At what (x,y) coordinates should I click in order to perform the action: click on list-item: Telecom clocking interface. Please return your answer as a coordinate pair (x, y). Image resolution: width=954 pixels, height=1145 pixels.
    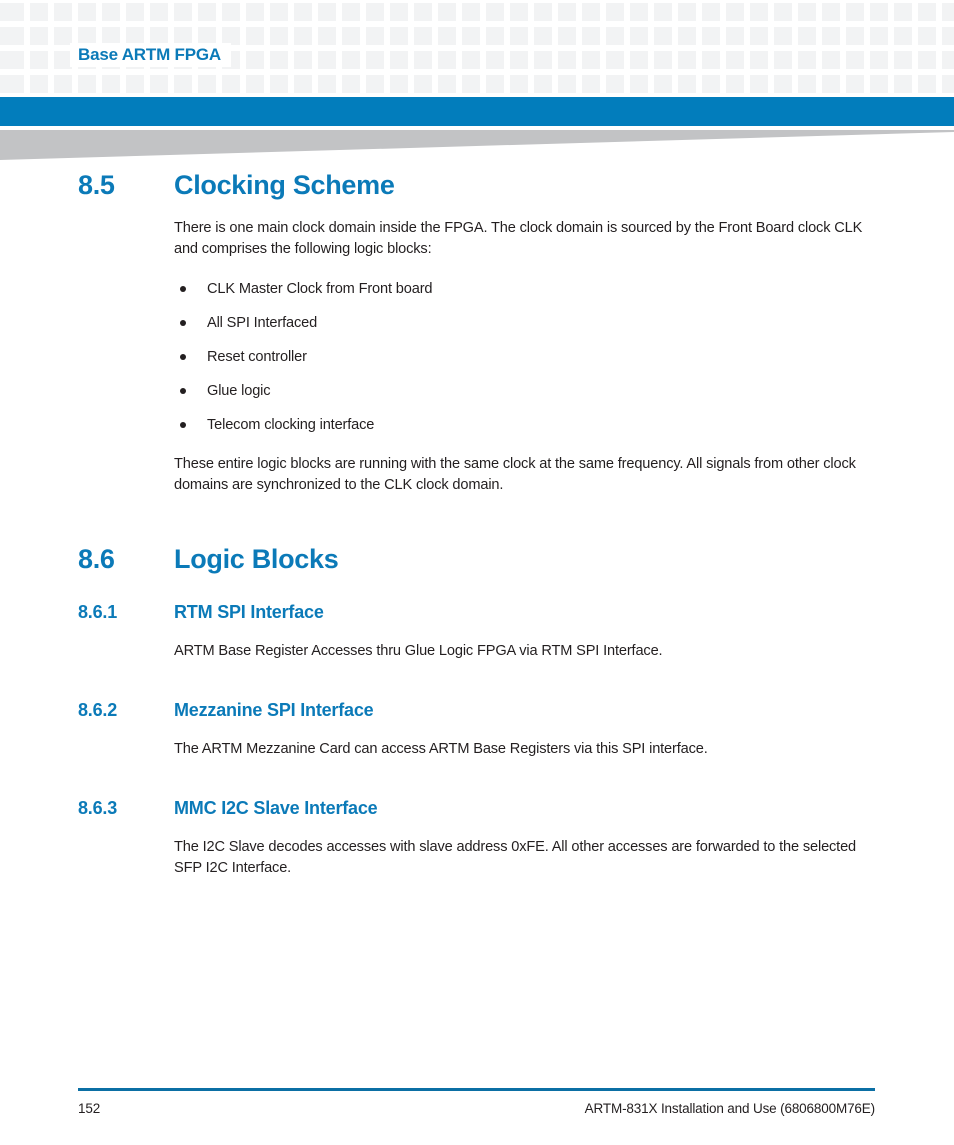
    Looking at the image, I should click on (477, 425).